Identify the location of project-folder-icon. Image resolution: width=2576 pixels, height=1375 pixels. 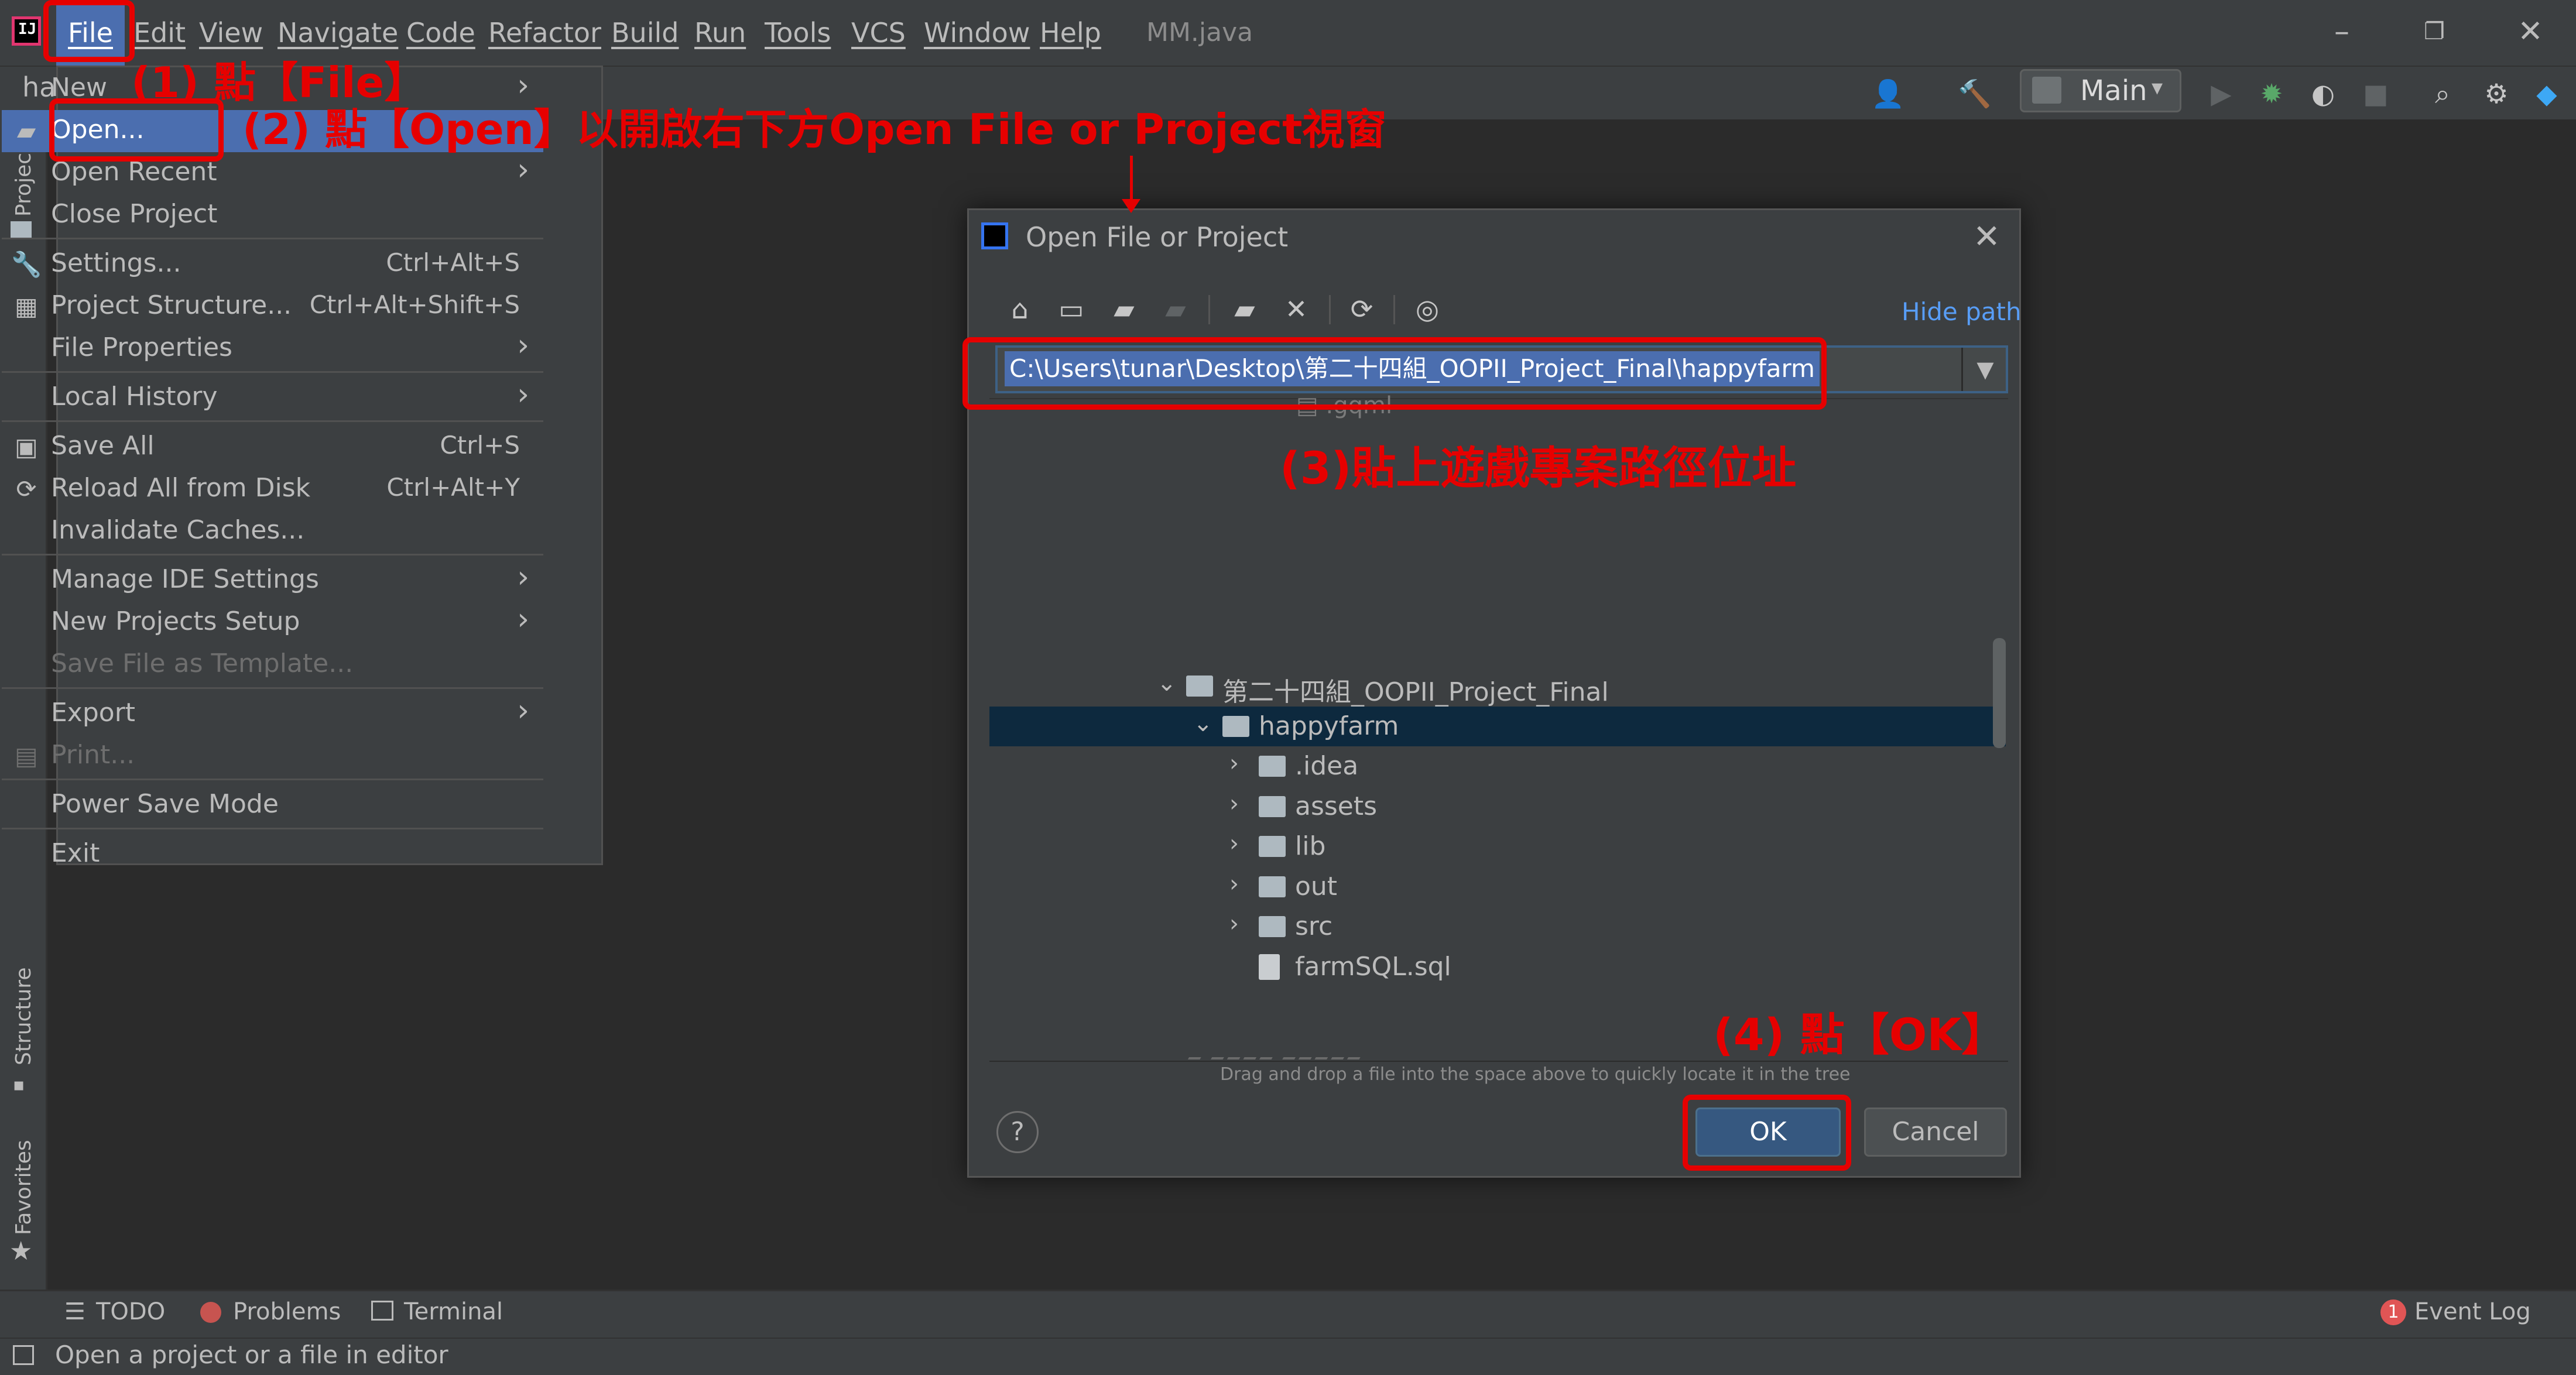
(1235, 726).